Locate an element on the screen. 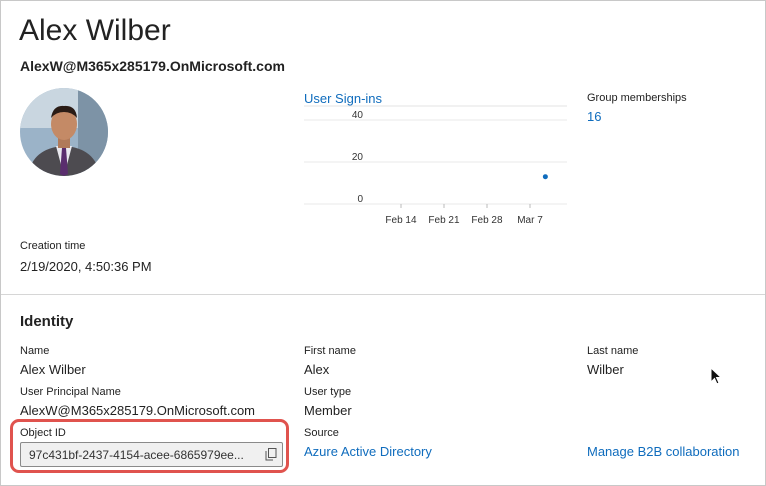 The width and height of the screenshot is (766, 486). section-divider is located at coordinates (383, 294).